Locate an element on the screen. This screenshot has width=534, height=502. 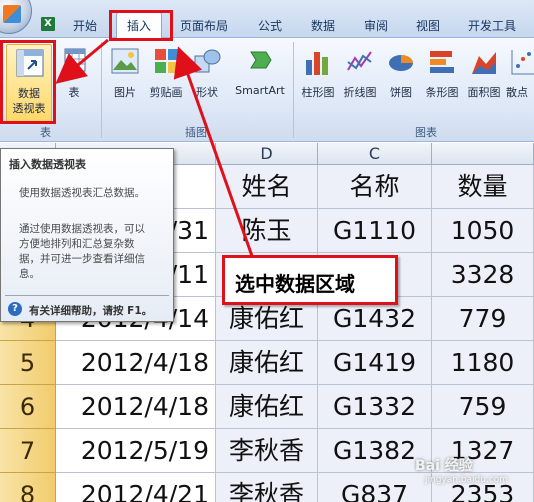
smartart-icon is located at coordinates (261, 60).